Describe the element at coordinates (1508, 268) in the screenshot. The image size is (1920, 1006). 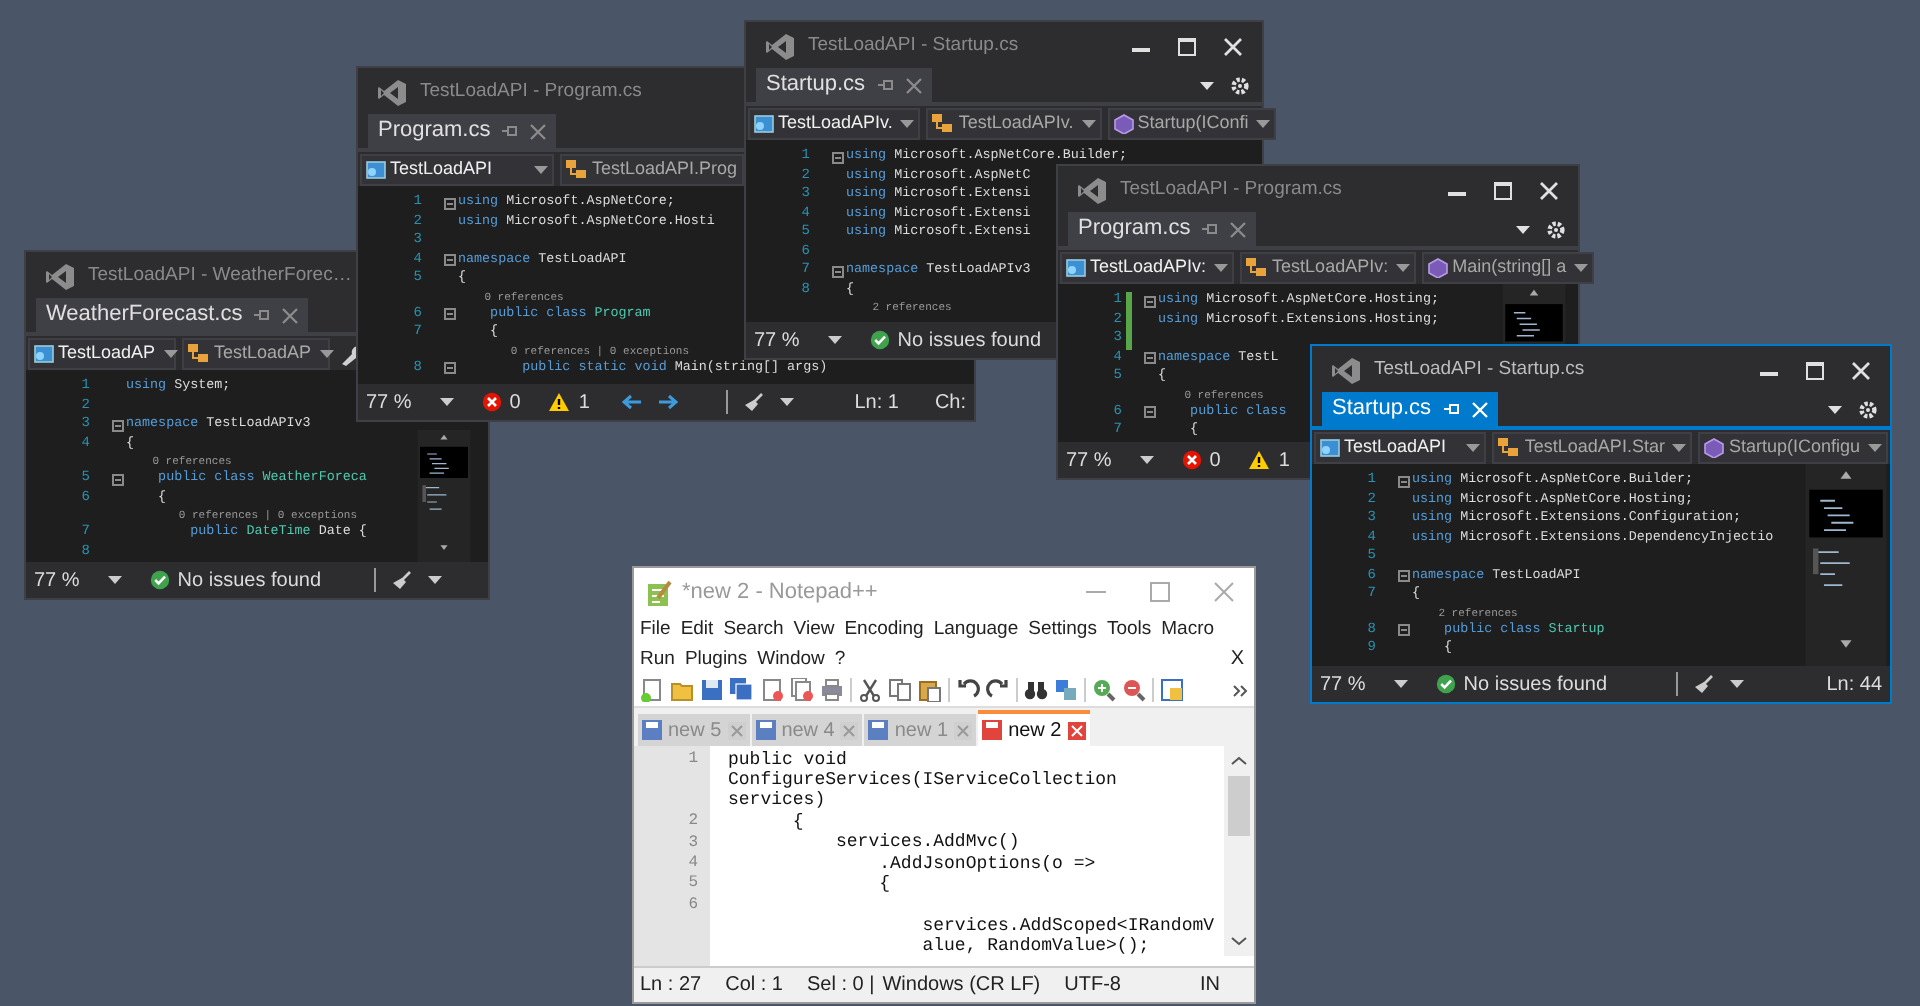
I see `dropdown: Main(string[] a` at that location.